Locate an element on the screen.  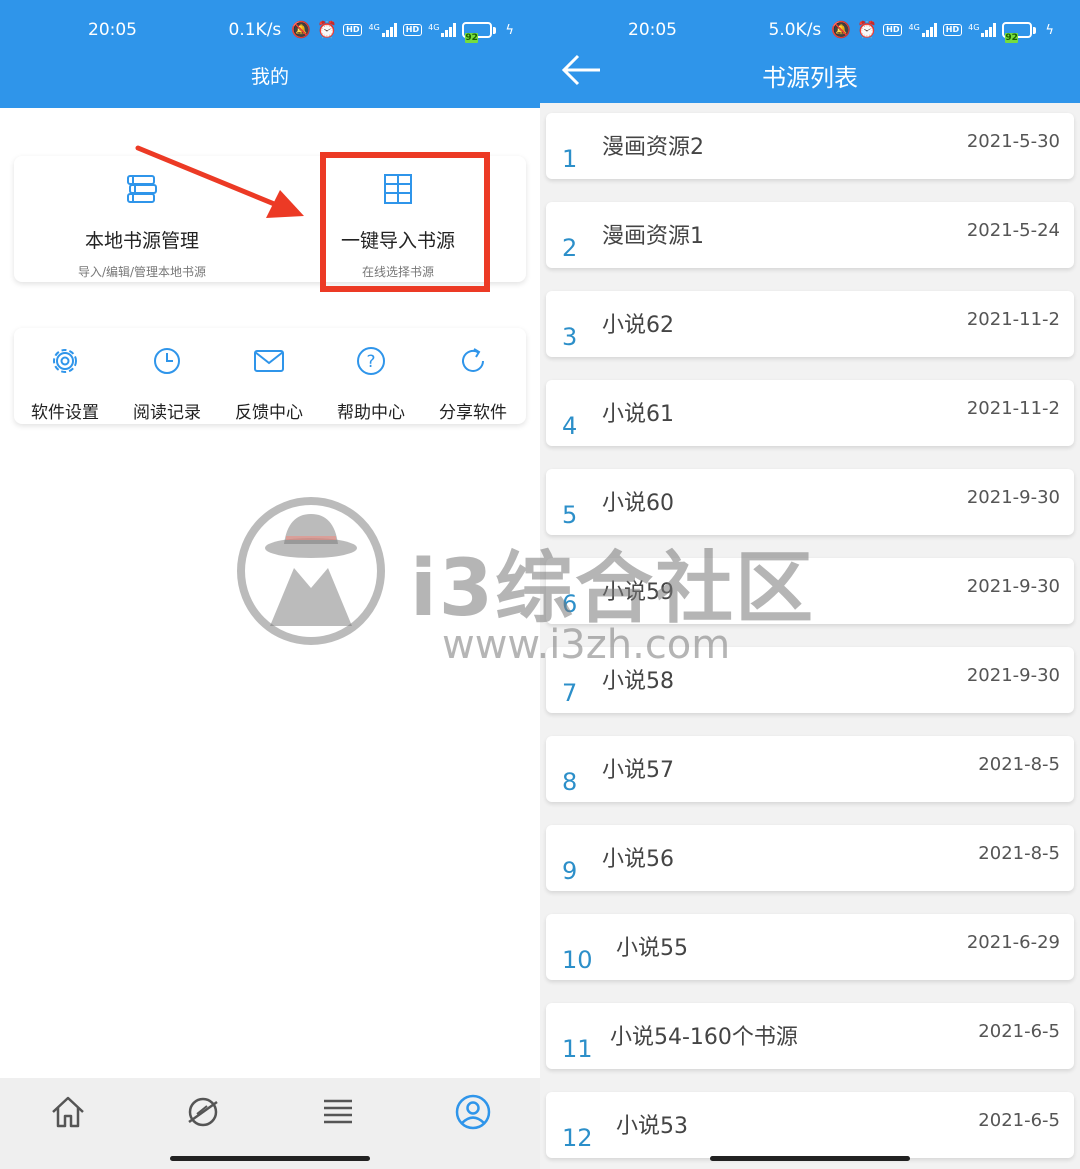
item-index: 9 is located at coordinates (570, 871).